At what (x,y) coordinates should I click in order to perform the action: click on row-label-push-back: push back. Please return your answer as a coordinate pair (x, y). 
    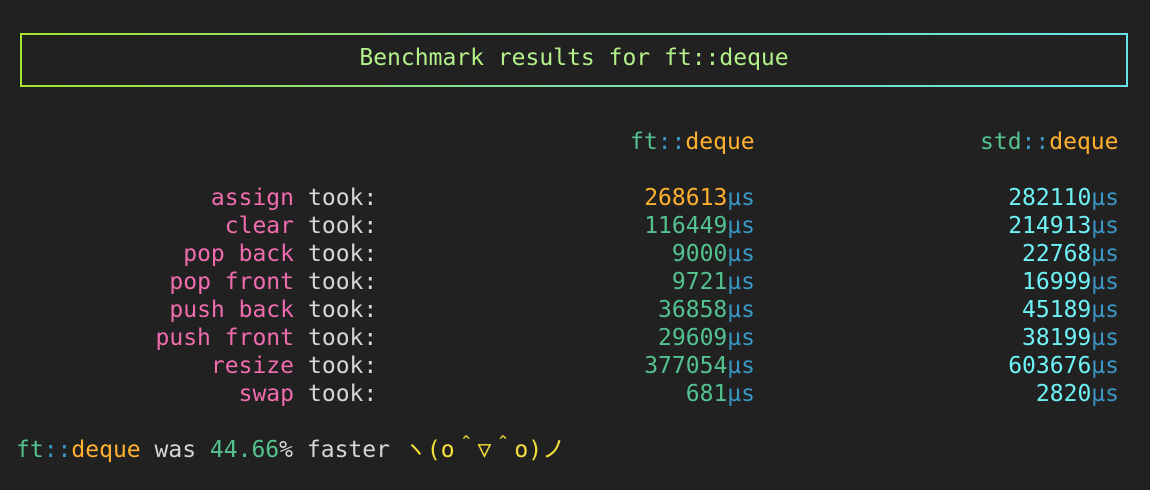
    Looking at the image, I should click on (231, 310).